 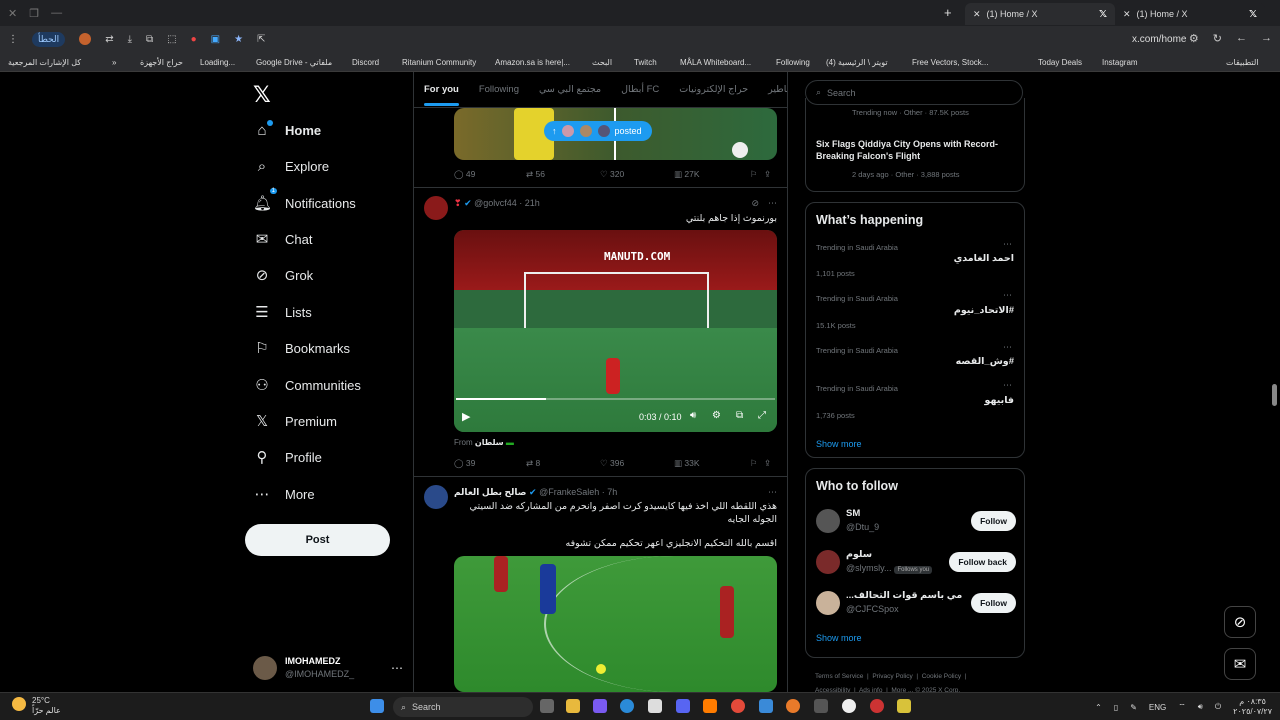 What do you see at coordinates (602, 62) in the screenshot?
I see `bookmark-item: البحث` at bounding box center [602, 62].